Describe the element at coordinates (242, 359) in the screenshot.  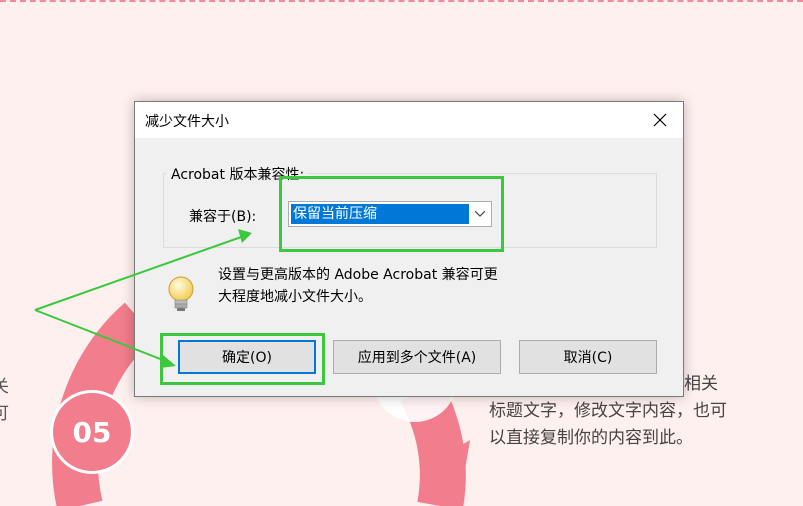
I see `highlight-box-ok` at that location.